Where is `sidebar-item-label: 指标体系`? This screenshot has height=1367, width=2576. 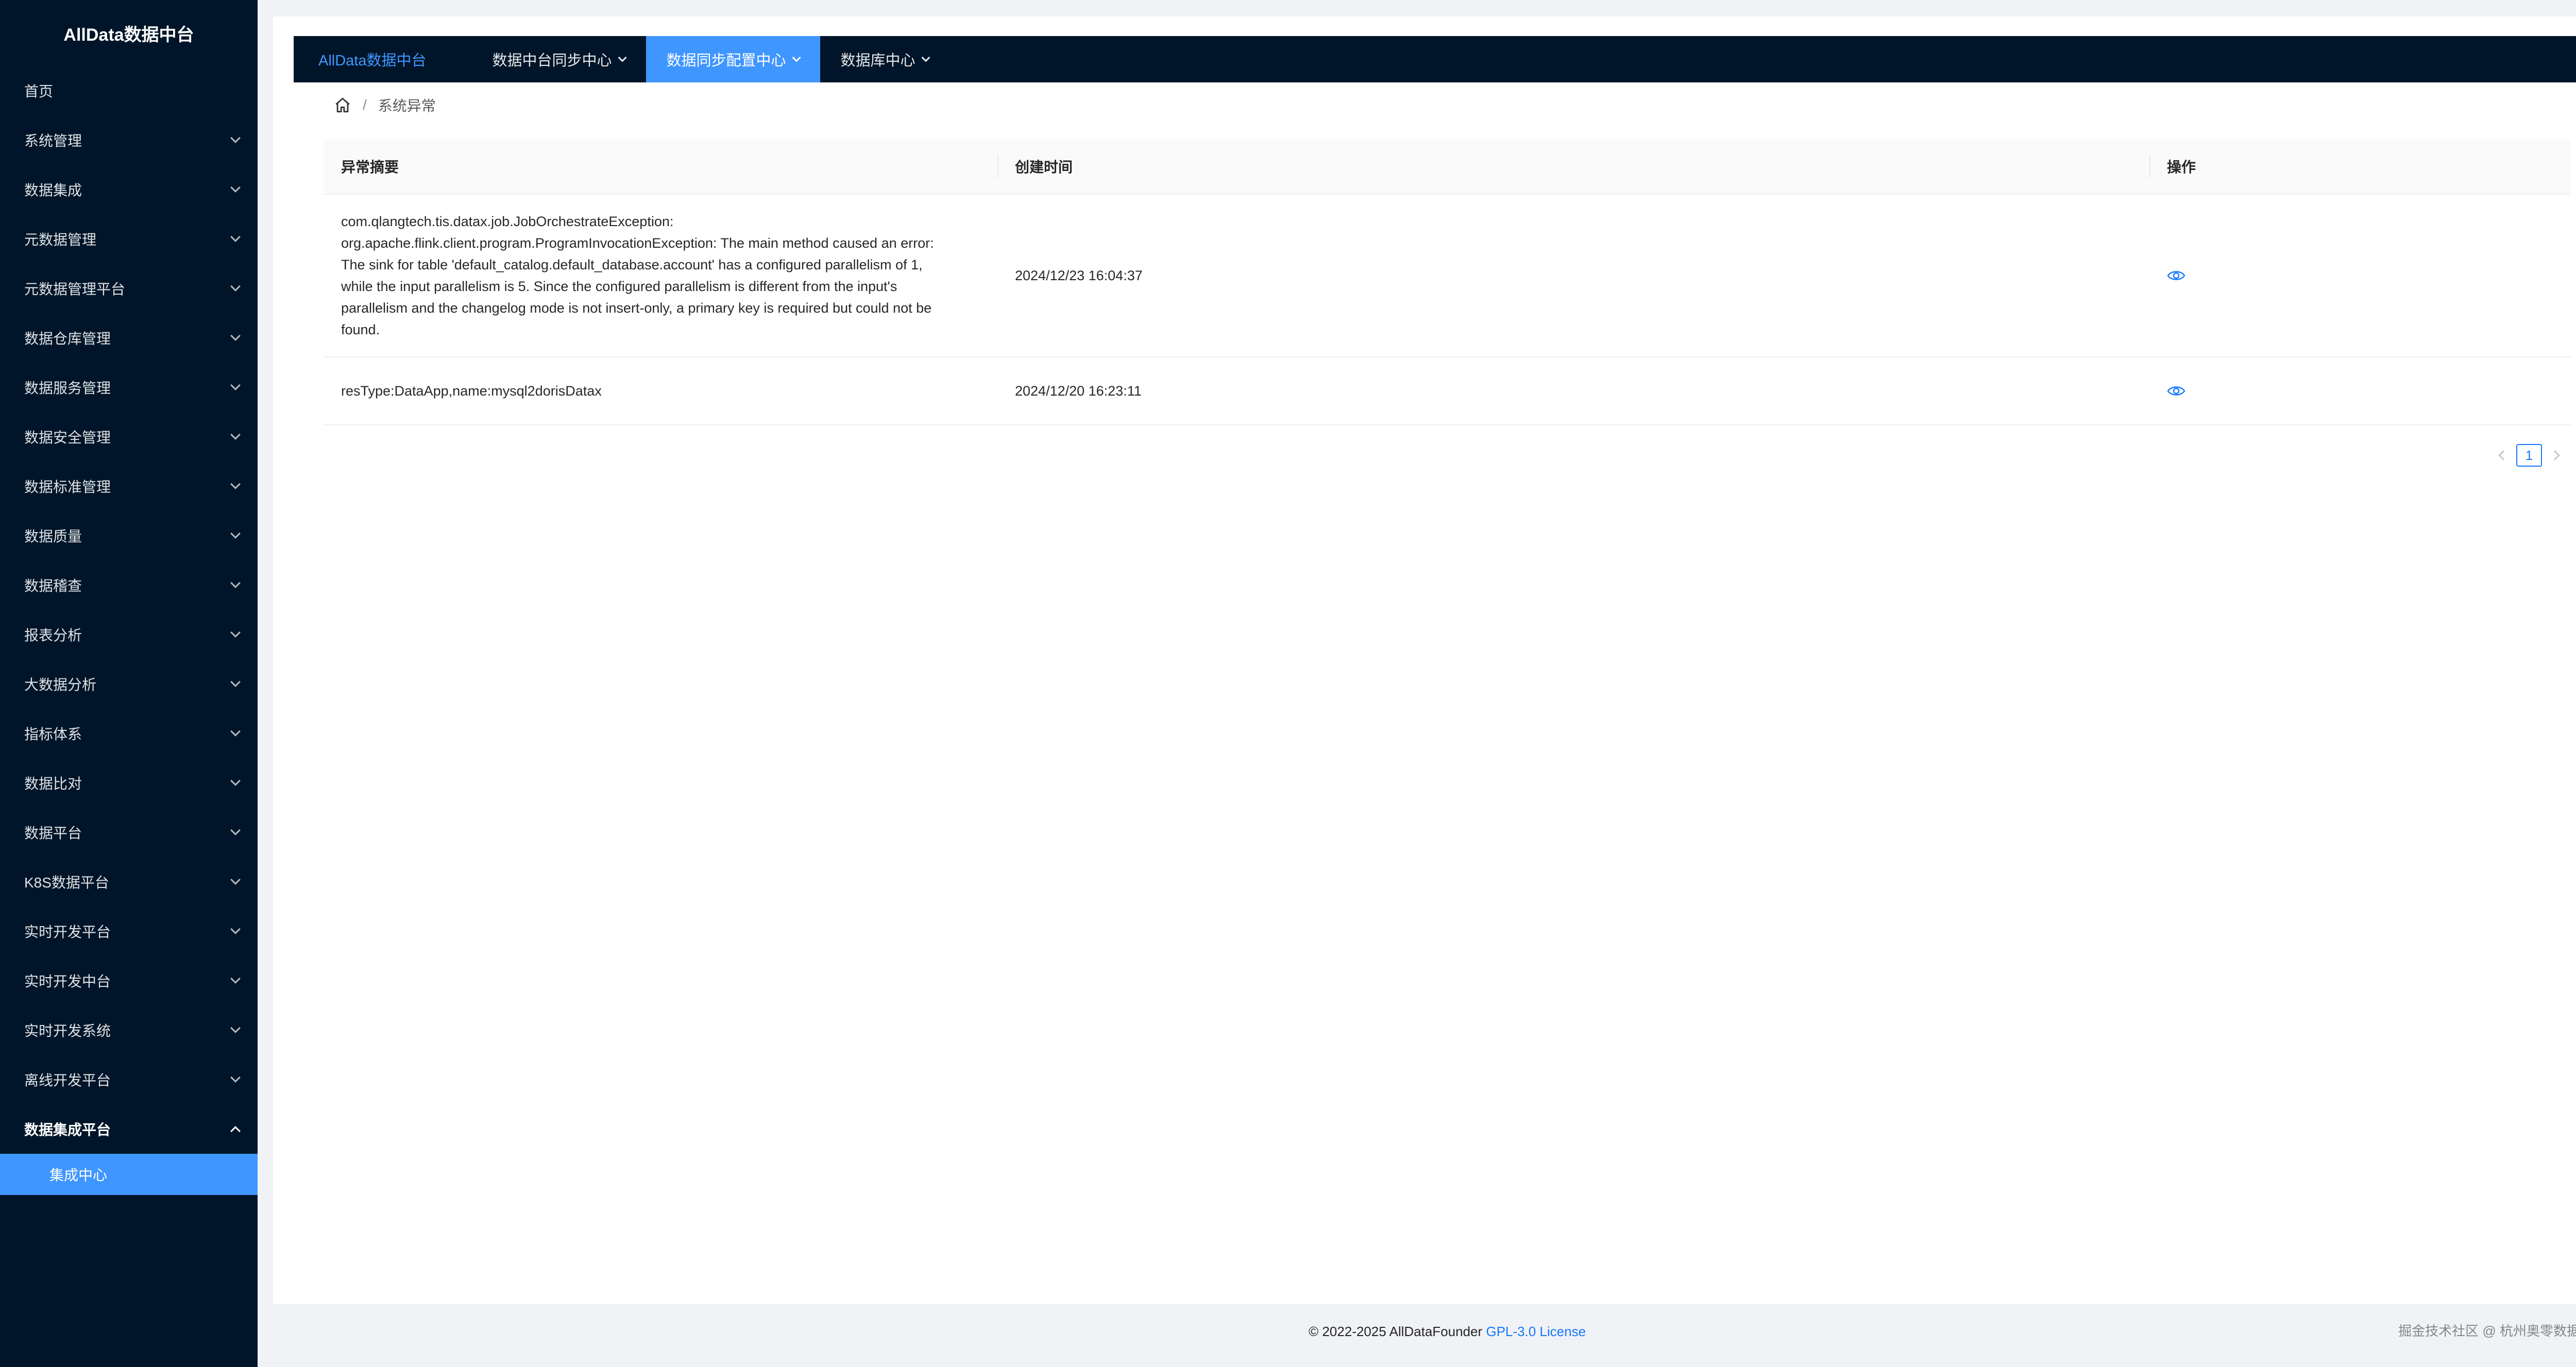
sidebar-item-label: 指标体系 is located at coordinates (53, 734).